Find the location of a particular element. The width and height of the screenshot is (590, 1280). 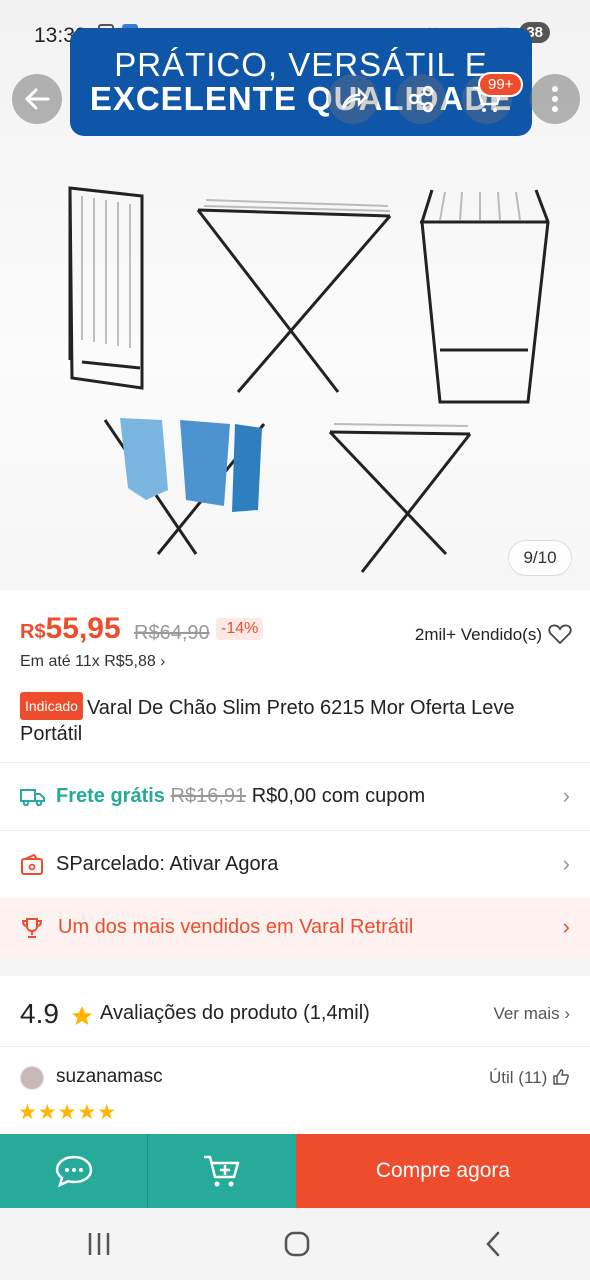

trophy-icon is located at coordinates (32, 928).